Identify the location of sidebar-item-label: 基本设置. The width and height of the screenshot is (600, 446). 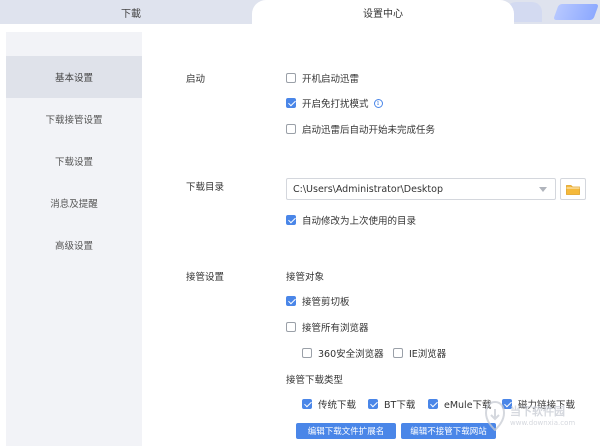
(73, 78).